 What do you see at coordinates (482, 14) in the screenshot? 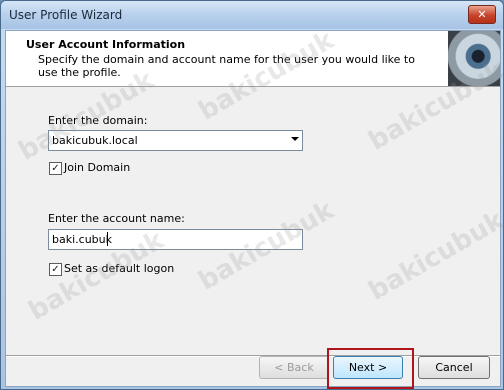
I see `close-button: ✕` at bounding box center [482, 14].